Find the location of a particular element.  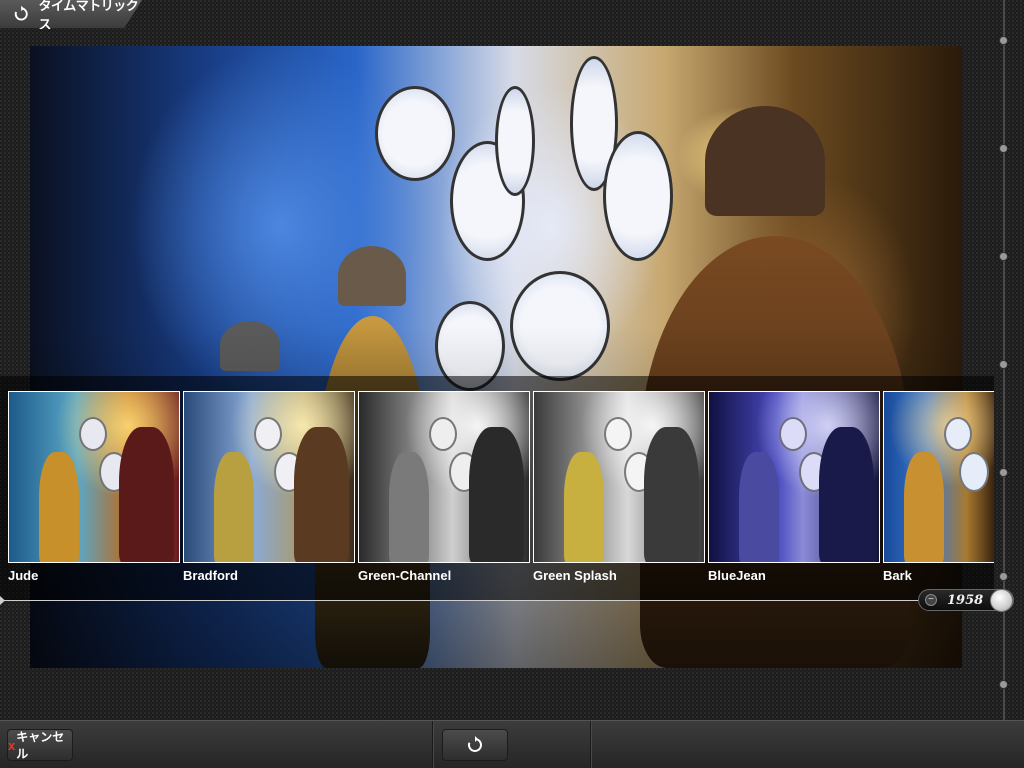

cancel-button: x キャンセル is located at coordinates (40, 745).